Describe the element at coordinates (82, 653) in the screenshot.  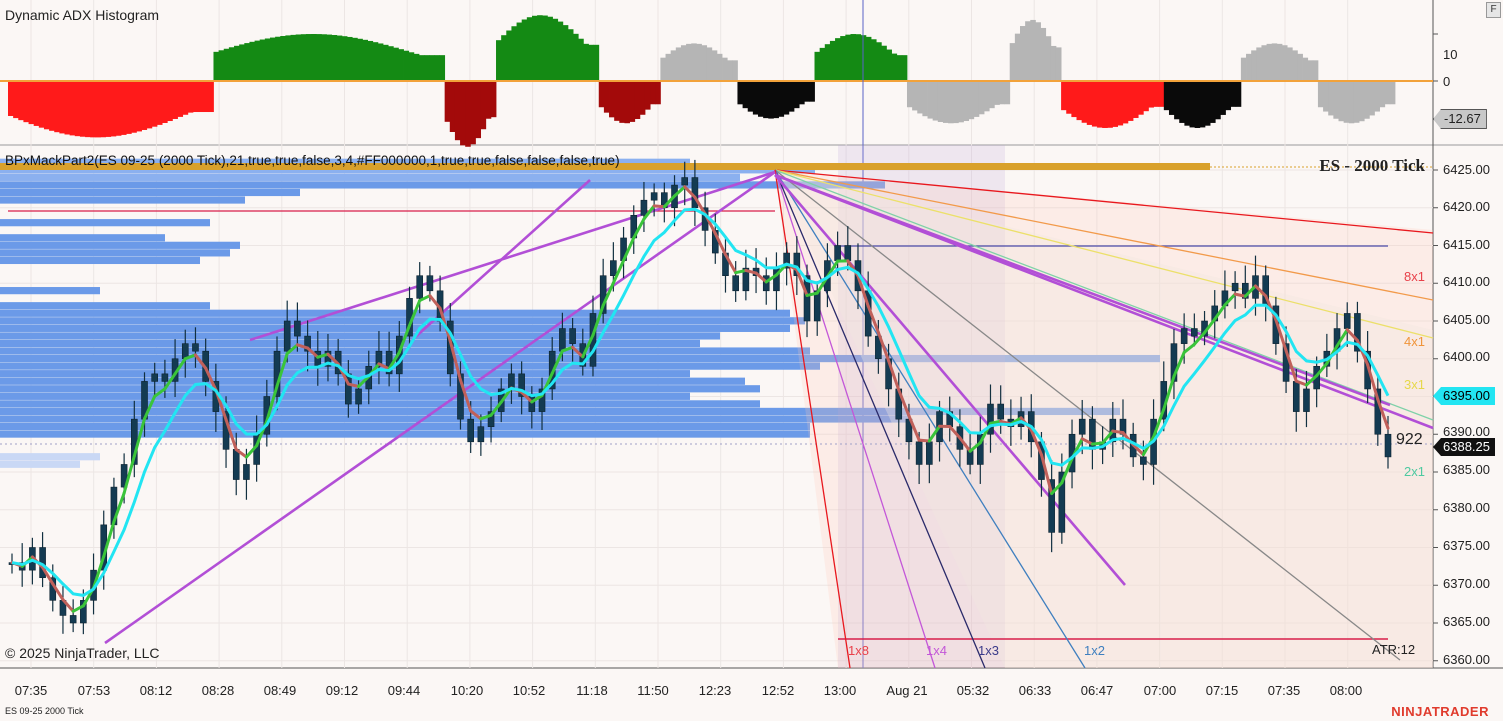
I see `copyright-label: © 2025 NinjaTrader, LLC` at that location.